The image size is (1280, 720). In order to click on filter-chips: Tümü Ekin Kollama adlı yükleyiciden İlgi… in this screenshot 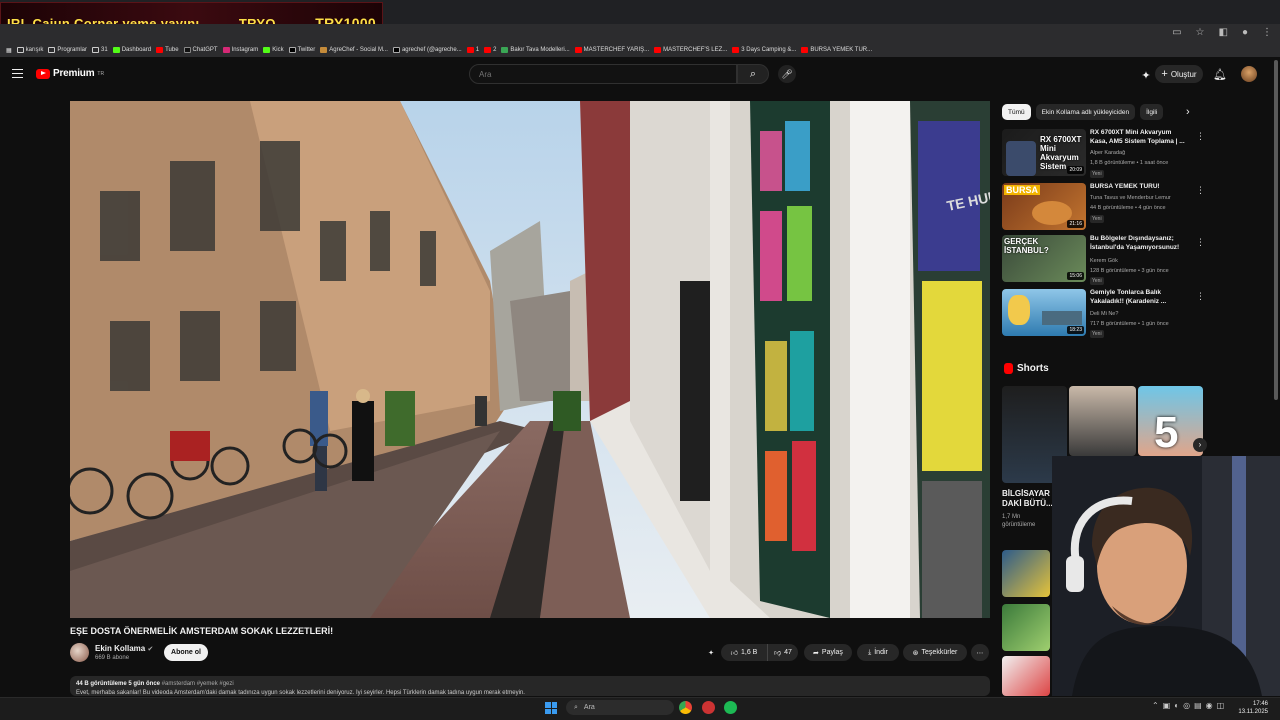, I will do `click(1083, 112)`.